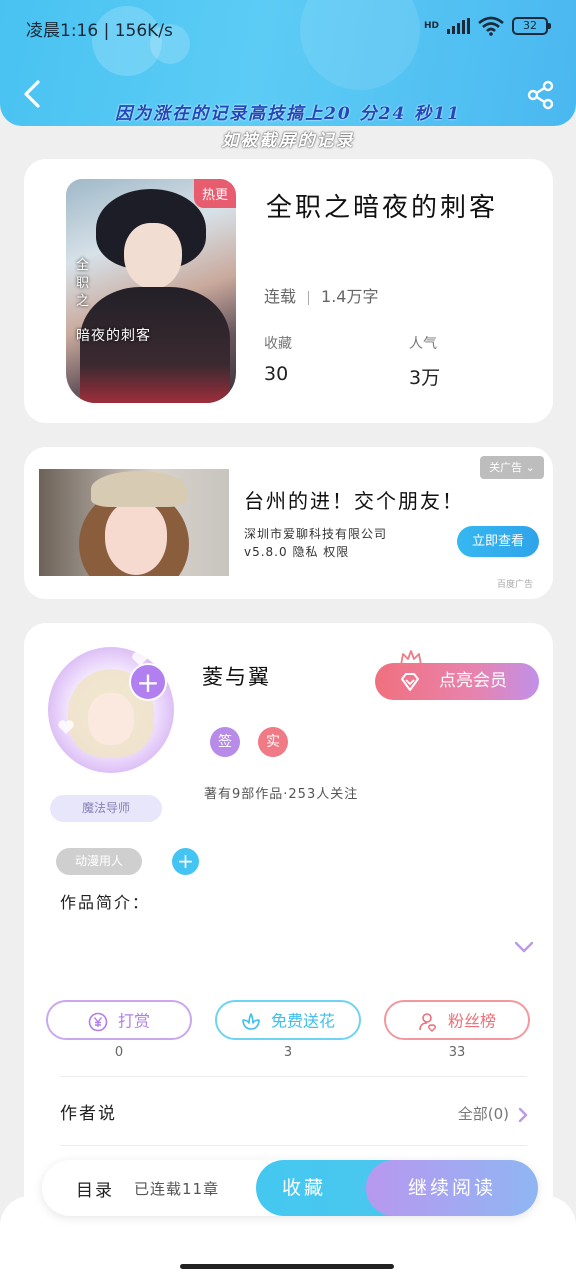 The height and width of the screenshot is (1280, 576). Describe the element at coordinates (281, 794) in the screenshot. I see `author-stats: 著有9部作品·253人关注` at that location.